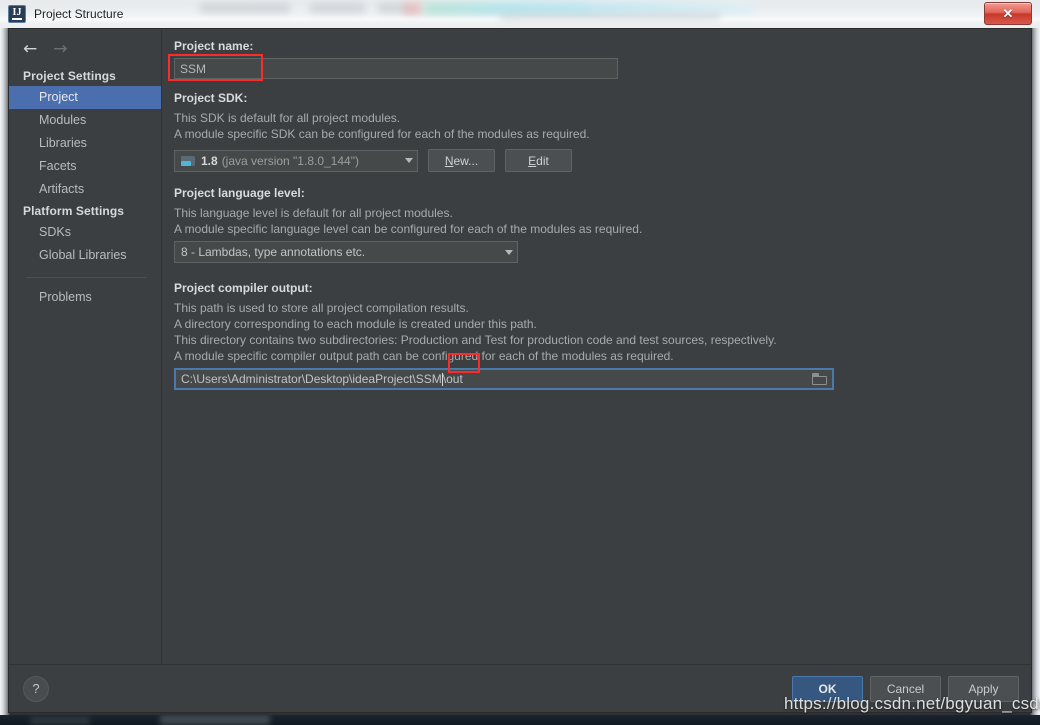 The height and width of the screenshot is (725, 1040). I want to click on folder-browse-icon, so click(820, 379).